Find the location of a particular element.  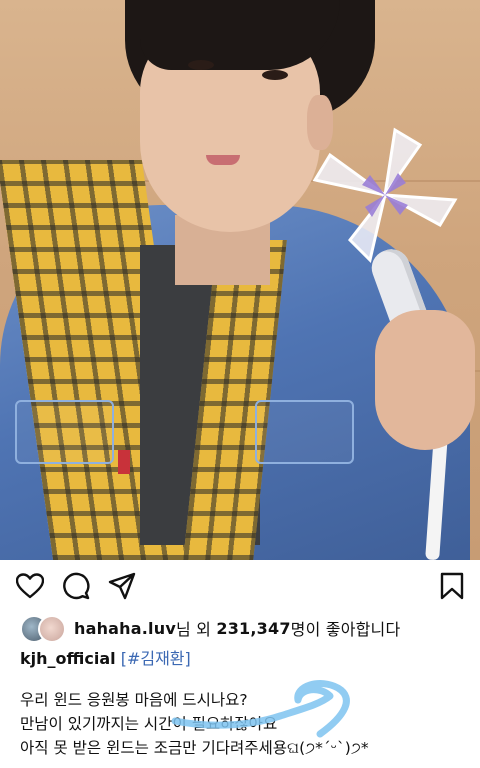

likes-row: hahaha.luv 님 외 231,347 명이 좋아합니다 is located at coordinates (210, 628).